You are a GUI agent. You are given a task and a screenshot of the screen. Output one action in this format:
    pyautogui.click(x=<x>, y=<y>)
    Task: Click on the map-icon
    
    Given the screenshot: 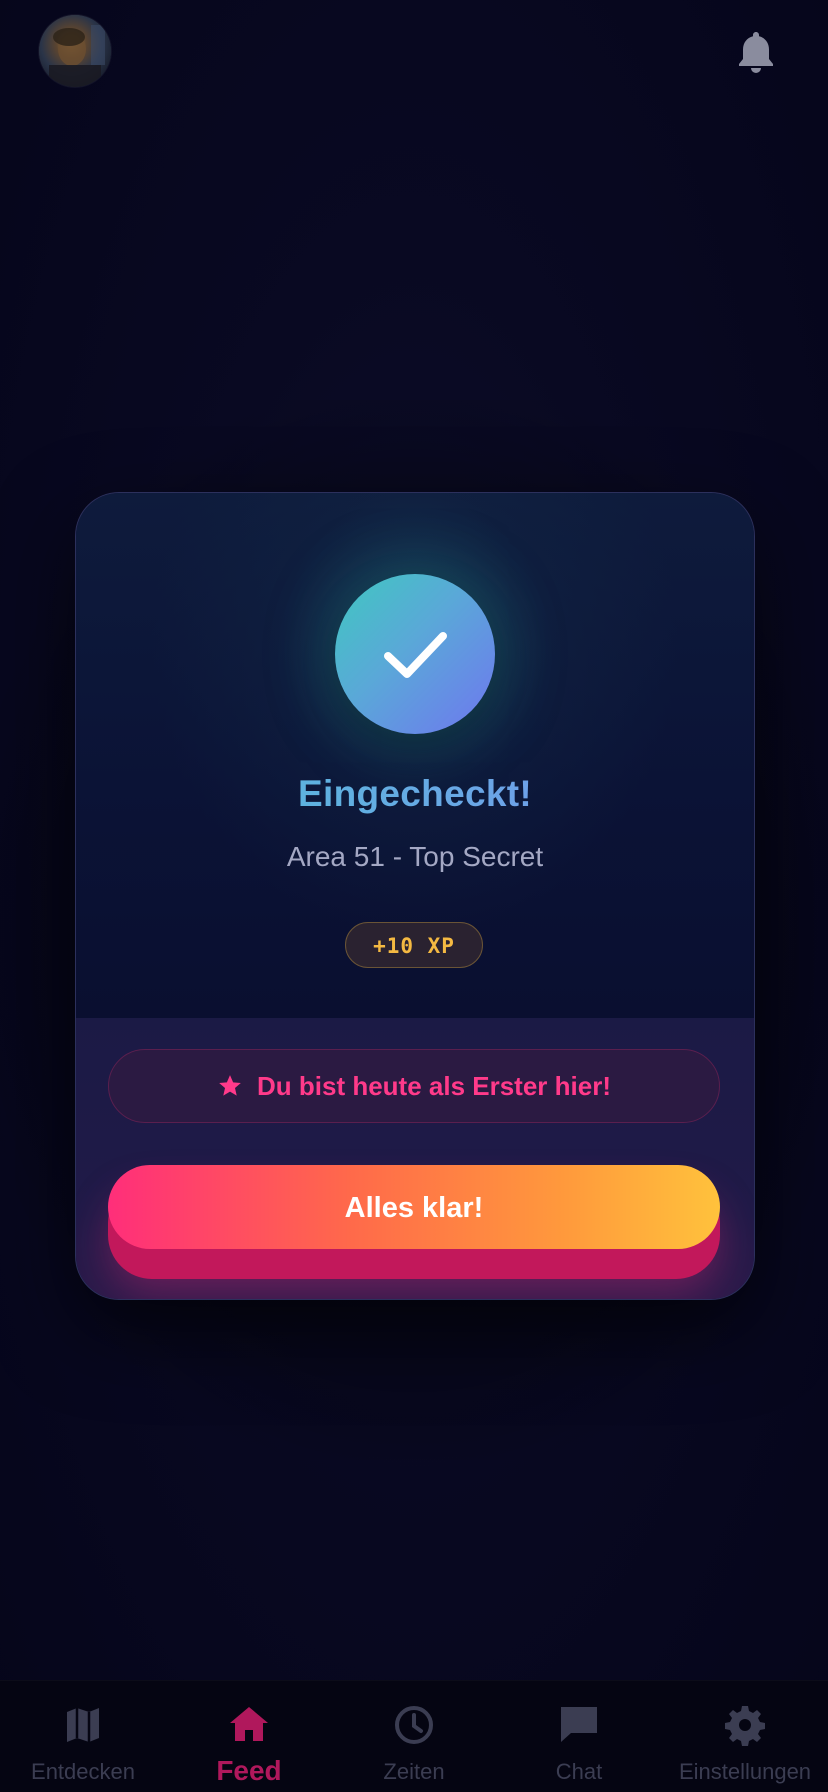 What is the action you would take?
    pyautogui.click(x=83, y=1725)
    